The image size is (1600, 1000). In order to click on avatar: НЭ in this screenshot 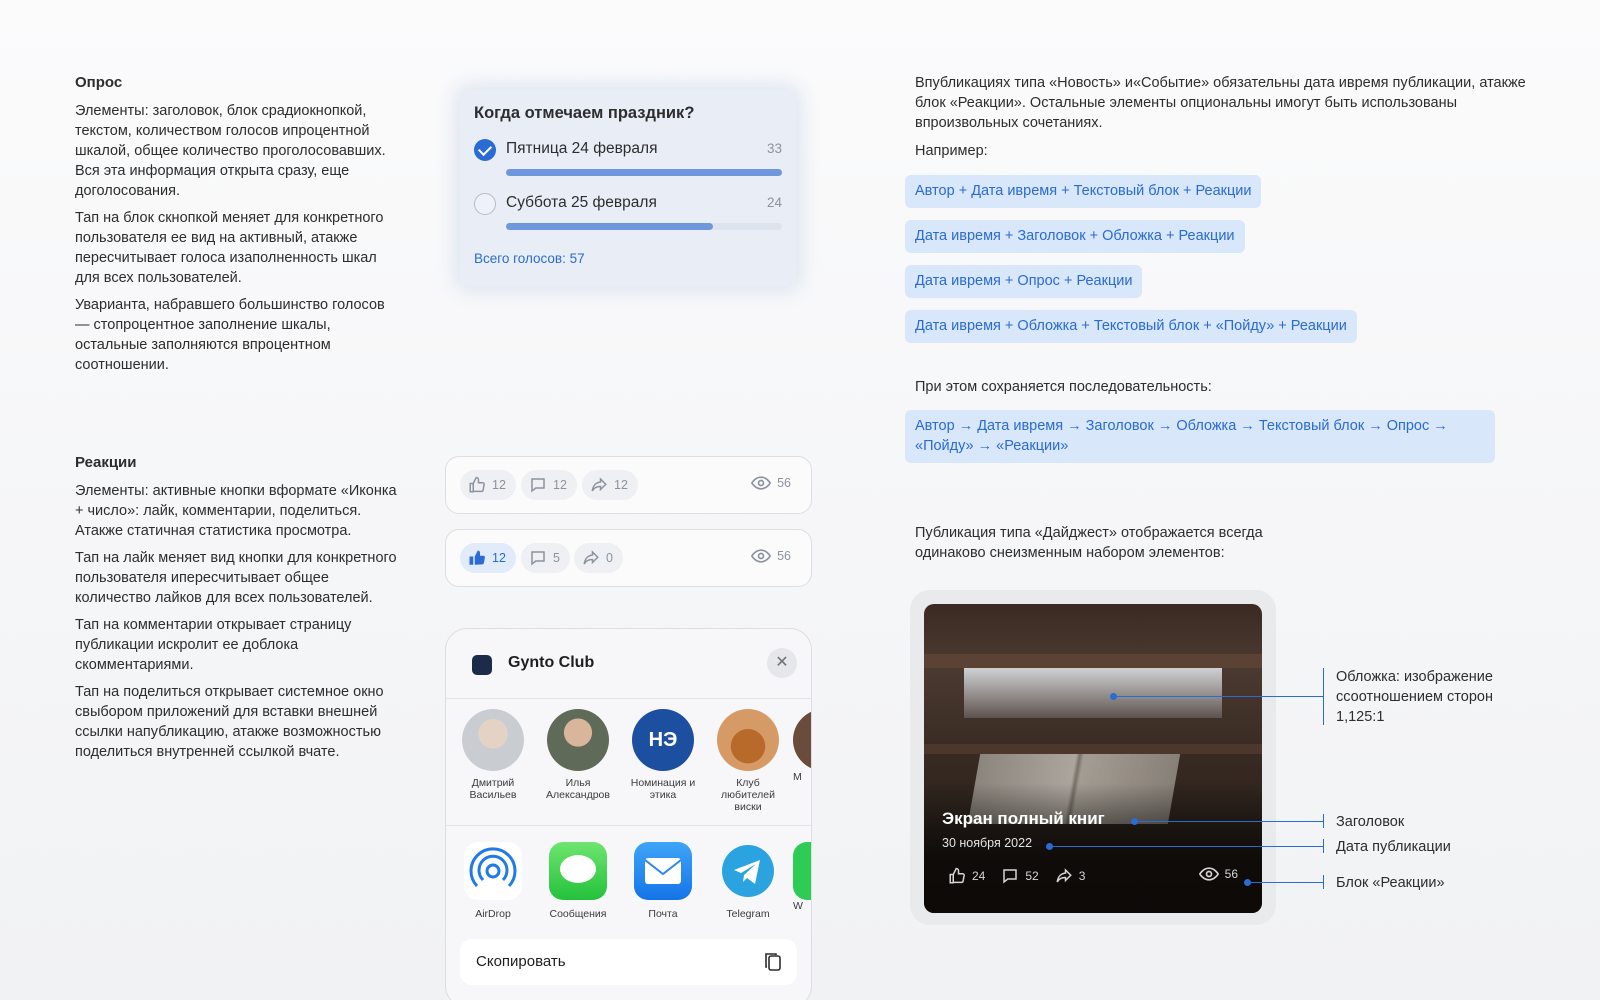, I will do `click(663, 740)`.